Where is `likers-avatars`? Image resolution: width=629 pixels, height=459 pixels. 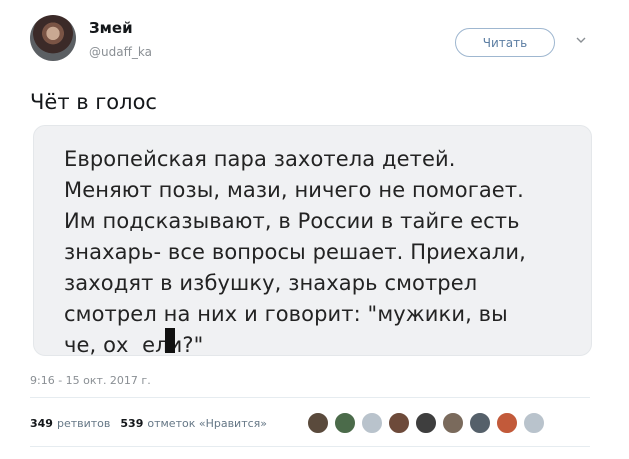 likers-avatars is located at coordinates (426, 423).